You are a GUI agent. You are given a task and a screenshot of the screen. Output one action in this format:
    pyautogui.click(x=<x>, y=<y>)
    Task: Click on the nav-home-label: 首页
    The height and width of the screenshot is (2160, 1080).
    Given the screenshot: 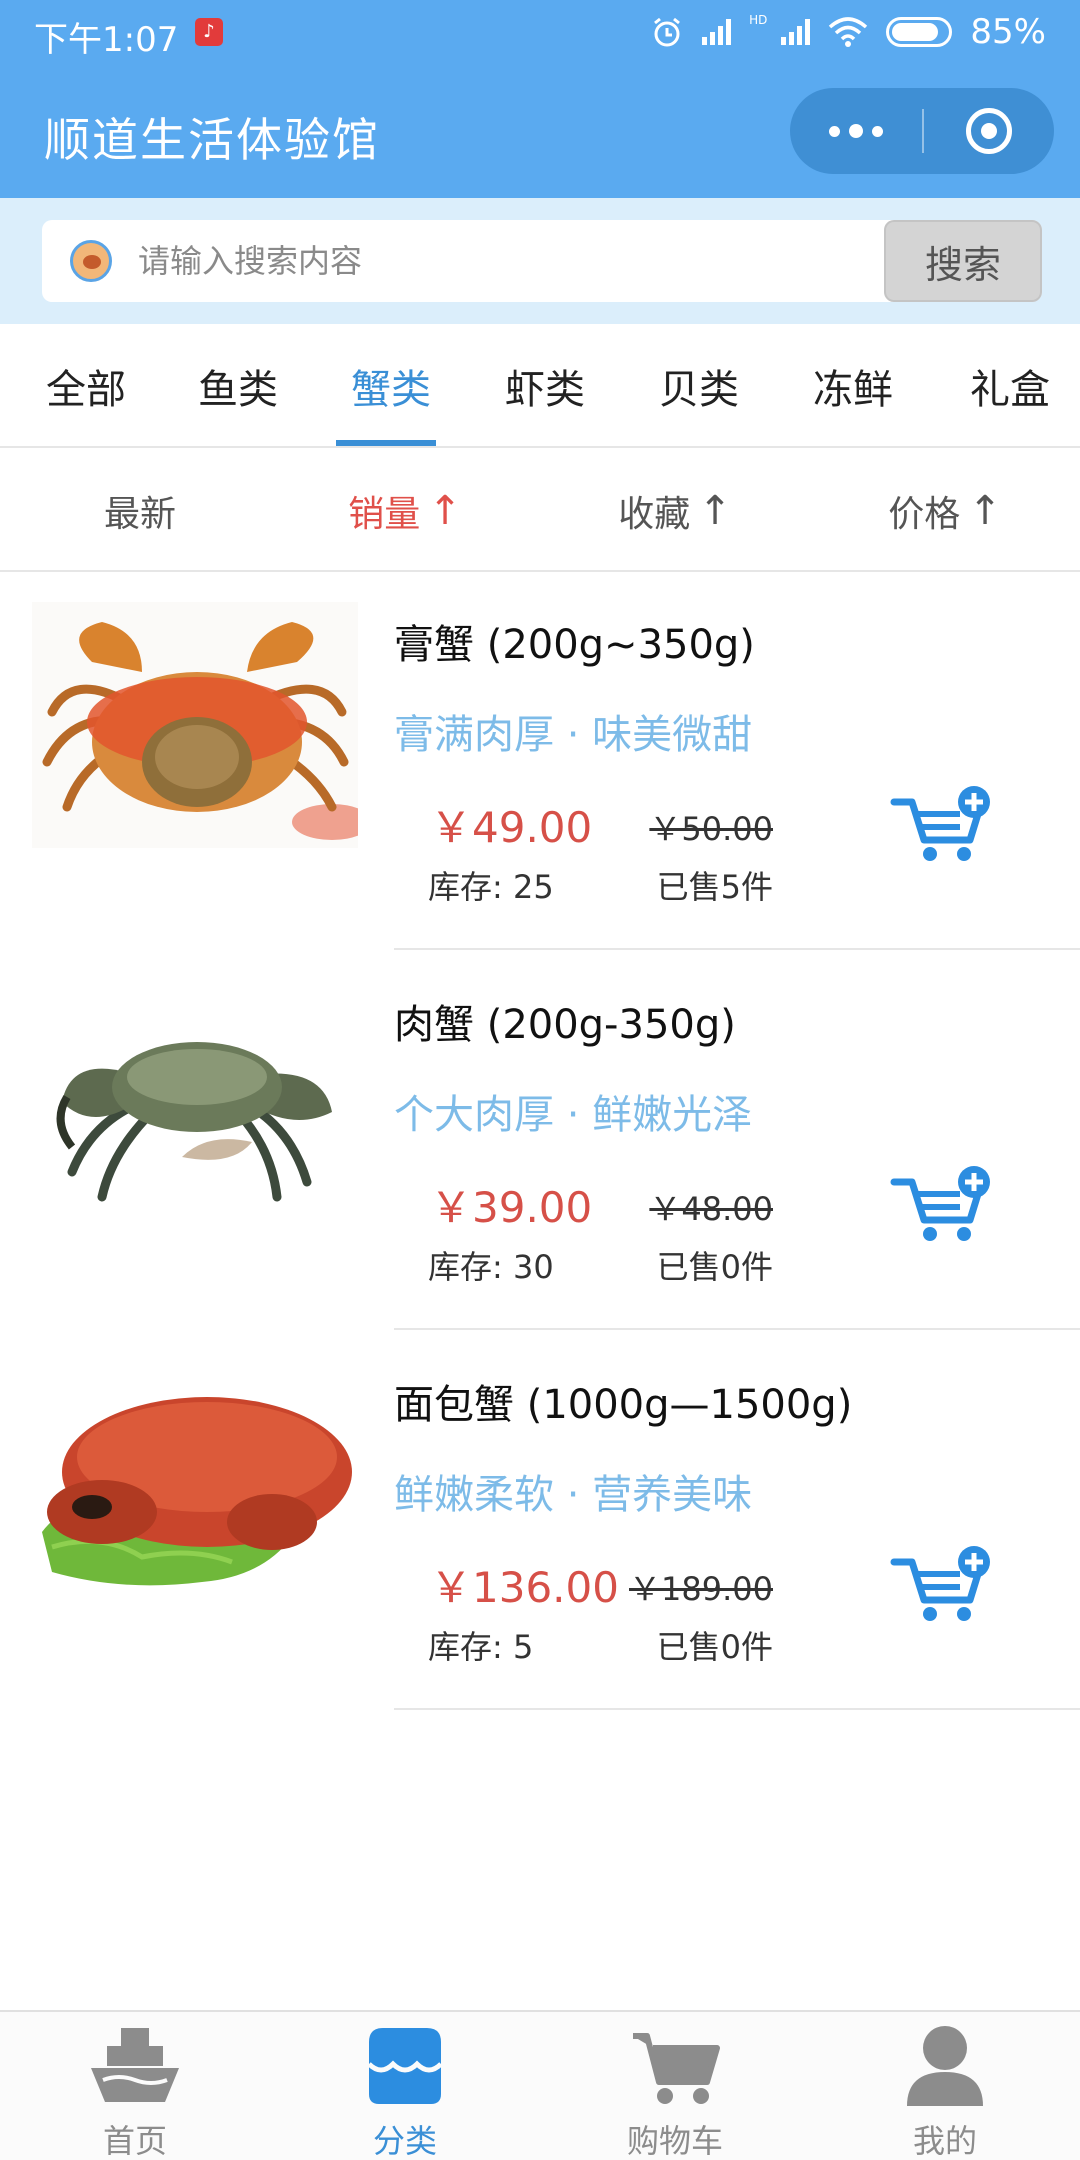 What is the action you would take?
    pyautogui.click(x=134, y=2141)
    